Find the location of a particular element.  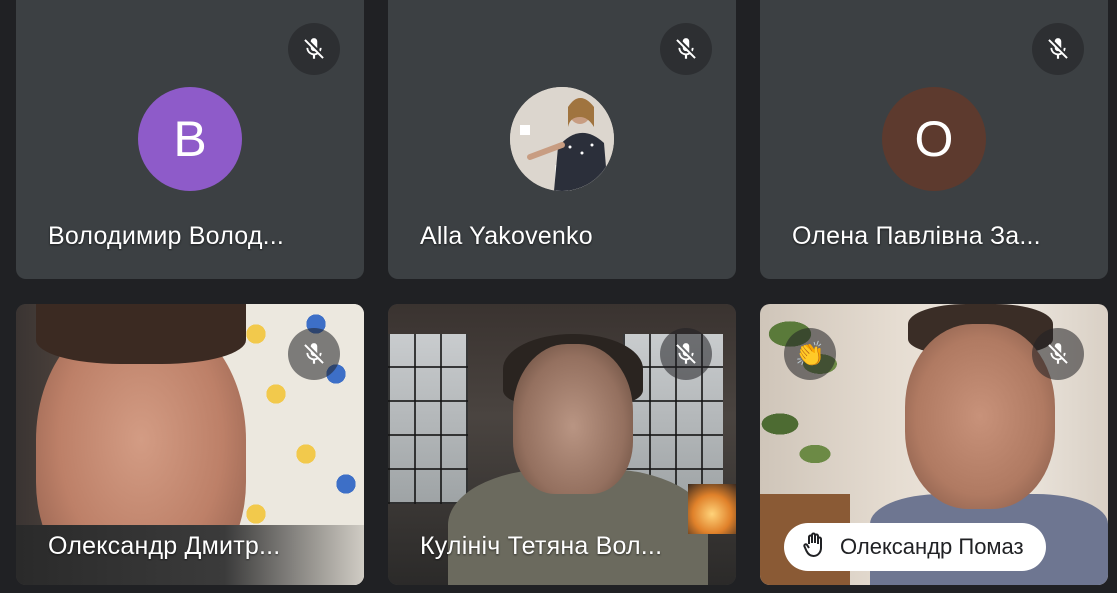

avatar: B is located at coordinates (190, 139).